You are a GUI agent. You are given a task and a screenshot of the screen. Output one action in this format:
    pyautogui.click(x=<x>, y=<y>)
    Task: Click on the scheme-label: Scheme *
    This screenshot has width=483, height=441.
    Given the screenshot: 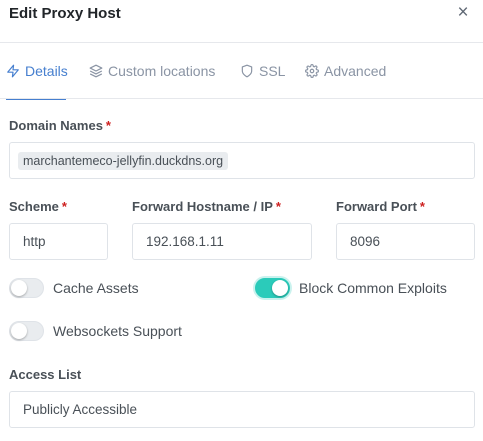 What is the action you would take?
    pyautogui.click(x=38, y=206)
    